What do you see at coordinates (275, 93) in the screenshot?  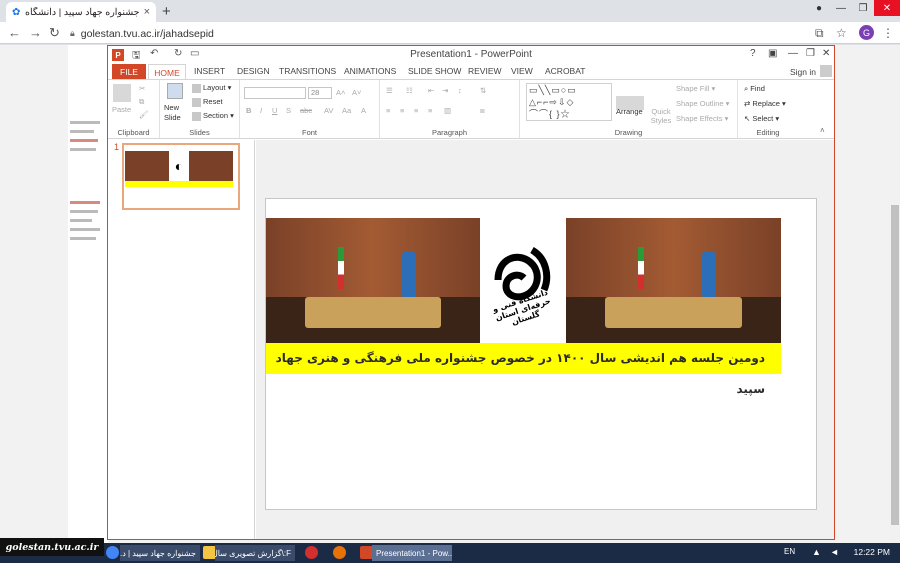 I see `font-name-combo` at bounding box center [275, 93].